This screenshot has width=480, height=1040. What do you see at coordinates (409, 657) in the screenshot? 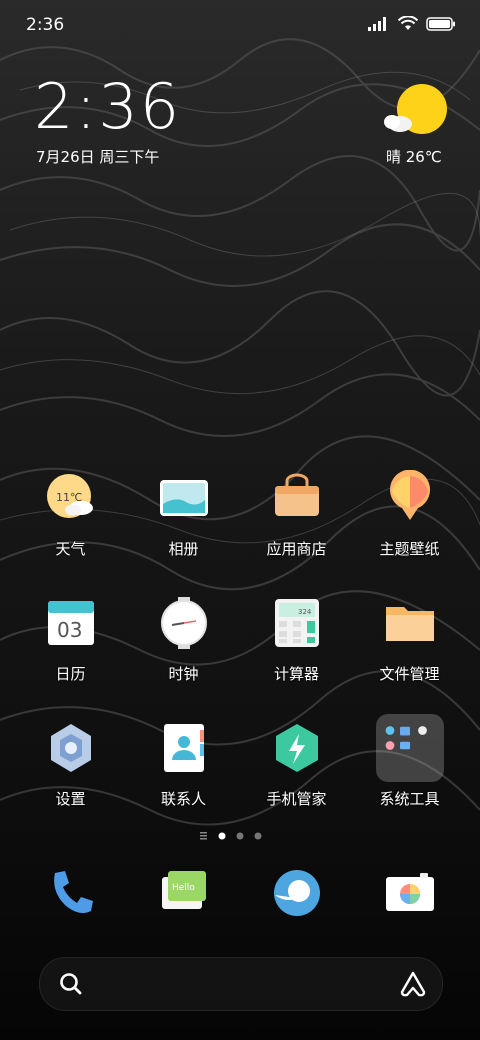
I see `app-file-manager: 文件管理` at bounding box center [409, 657].